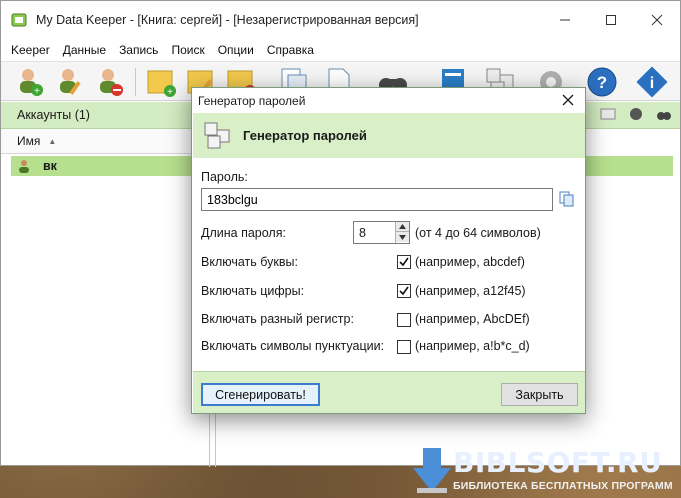  I want to click on svg-text: i, so click(652, 83).